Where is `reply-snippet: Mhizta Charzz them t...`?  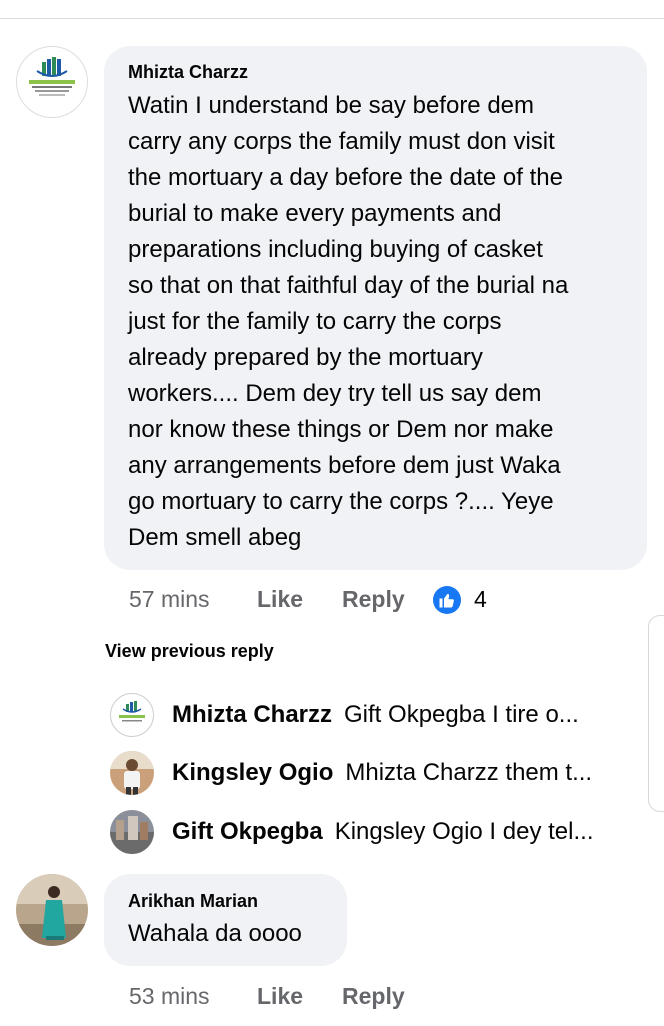
reply-snippet: Mhizta Charzz them t... is located at coordinates (469, 772).